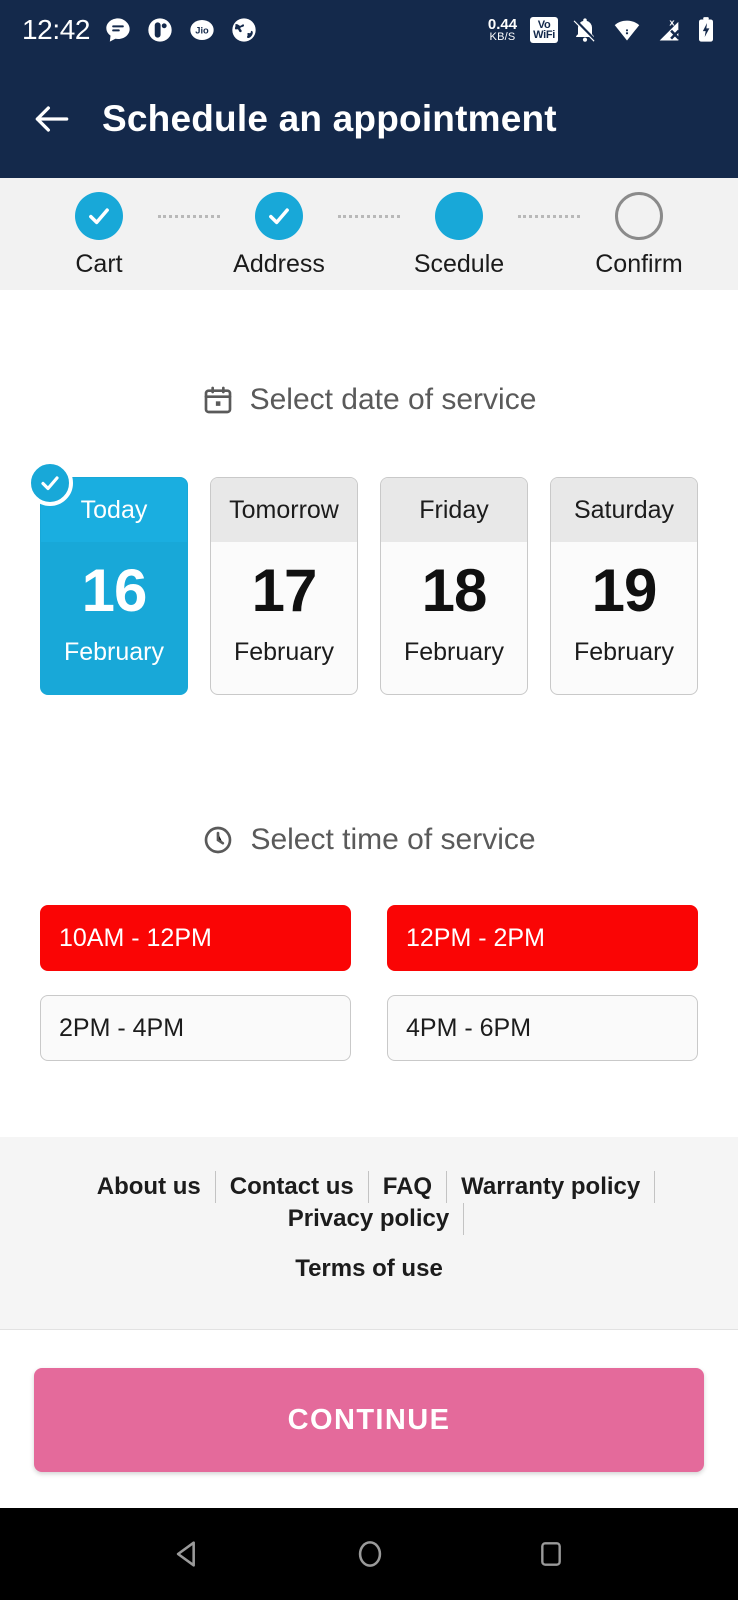  I want to click on svg-text: x, so click(672, 22).